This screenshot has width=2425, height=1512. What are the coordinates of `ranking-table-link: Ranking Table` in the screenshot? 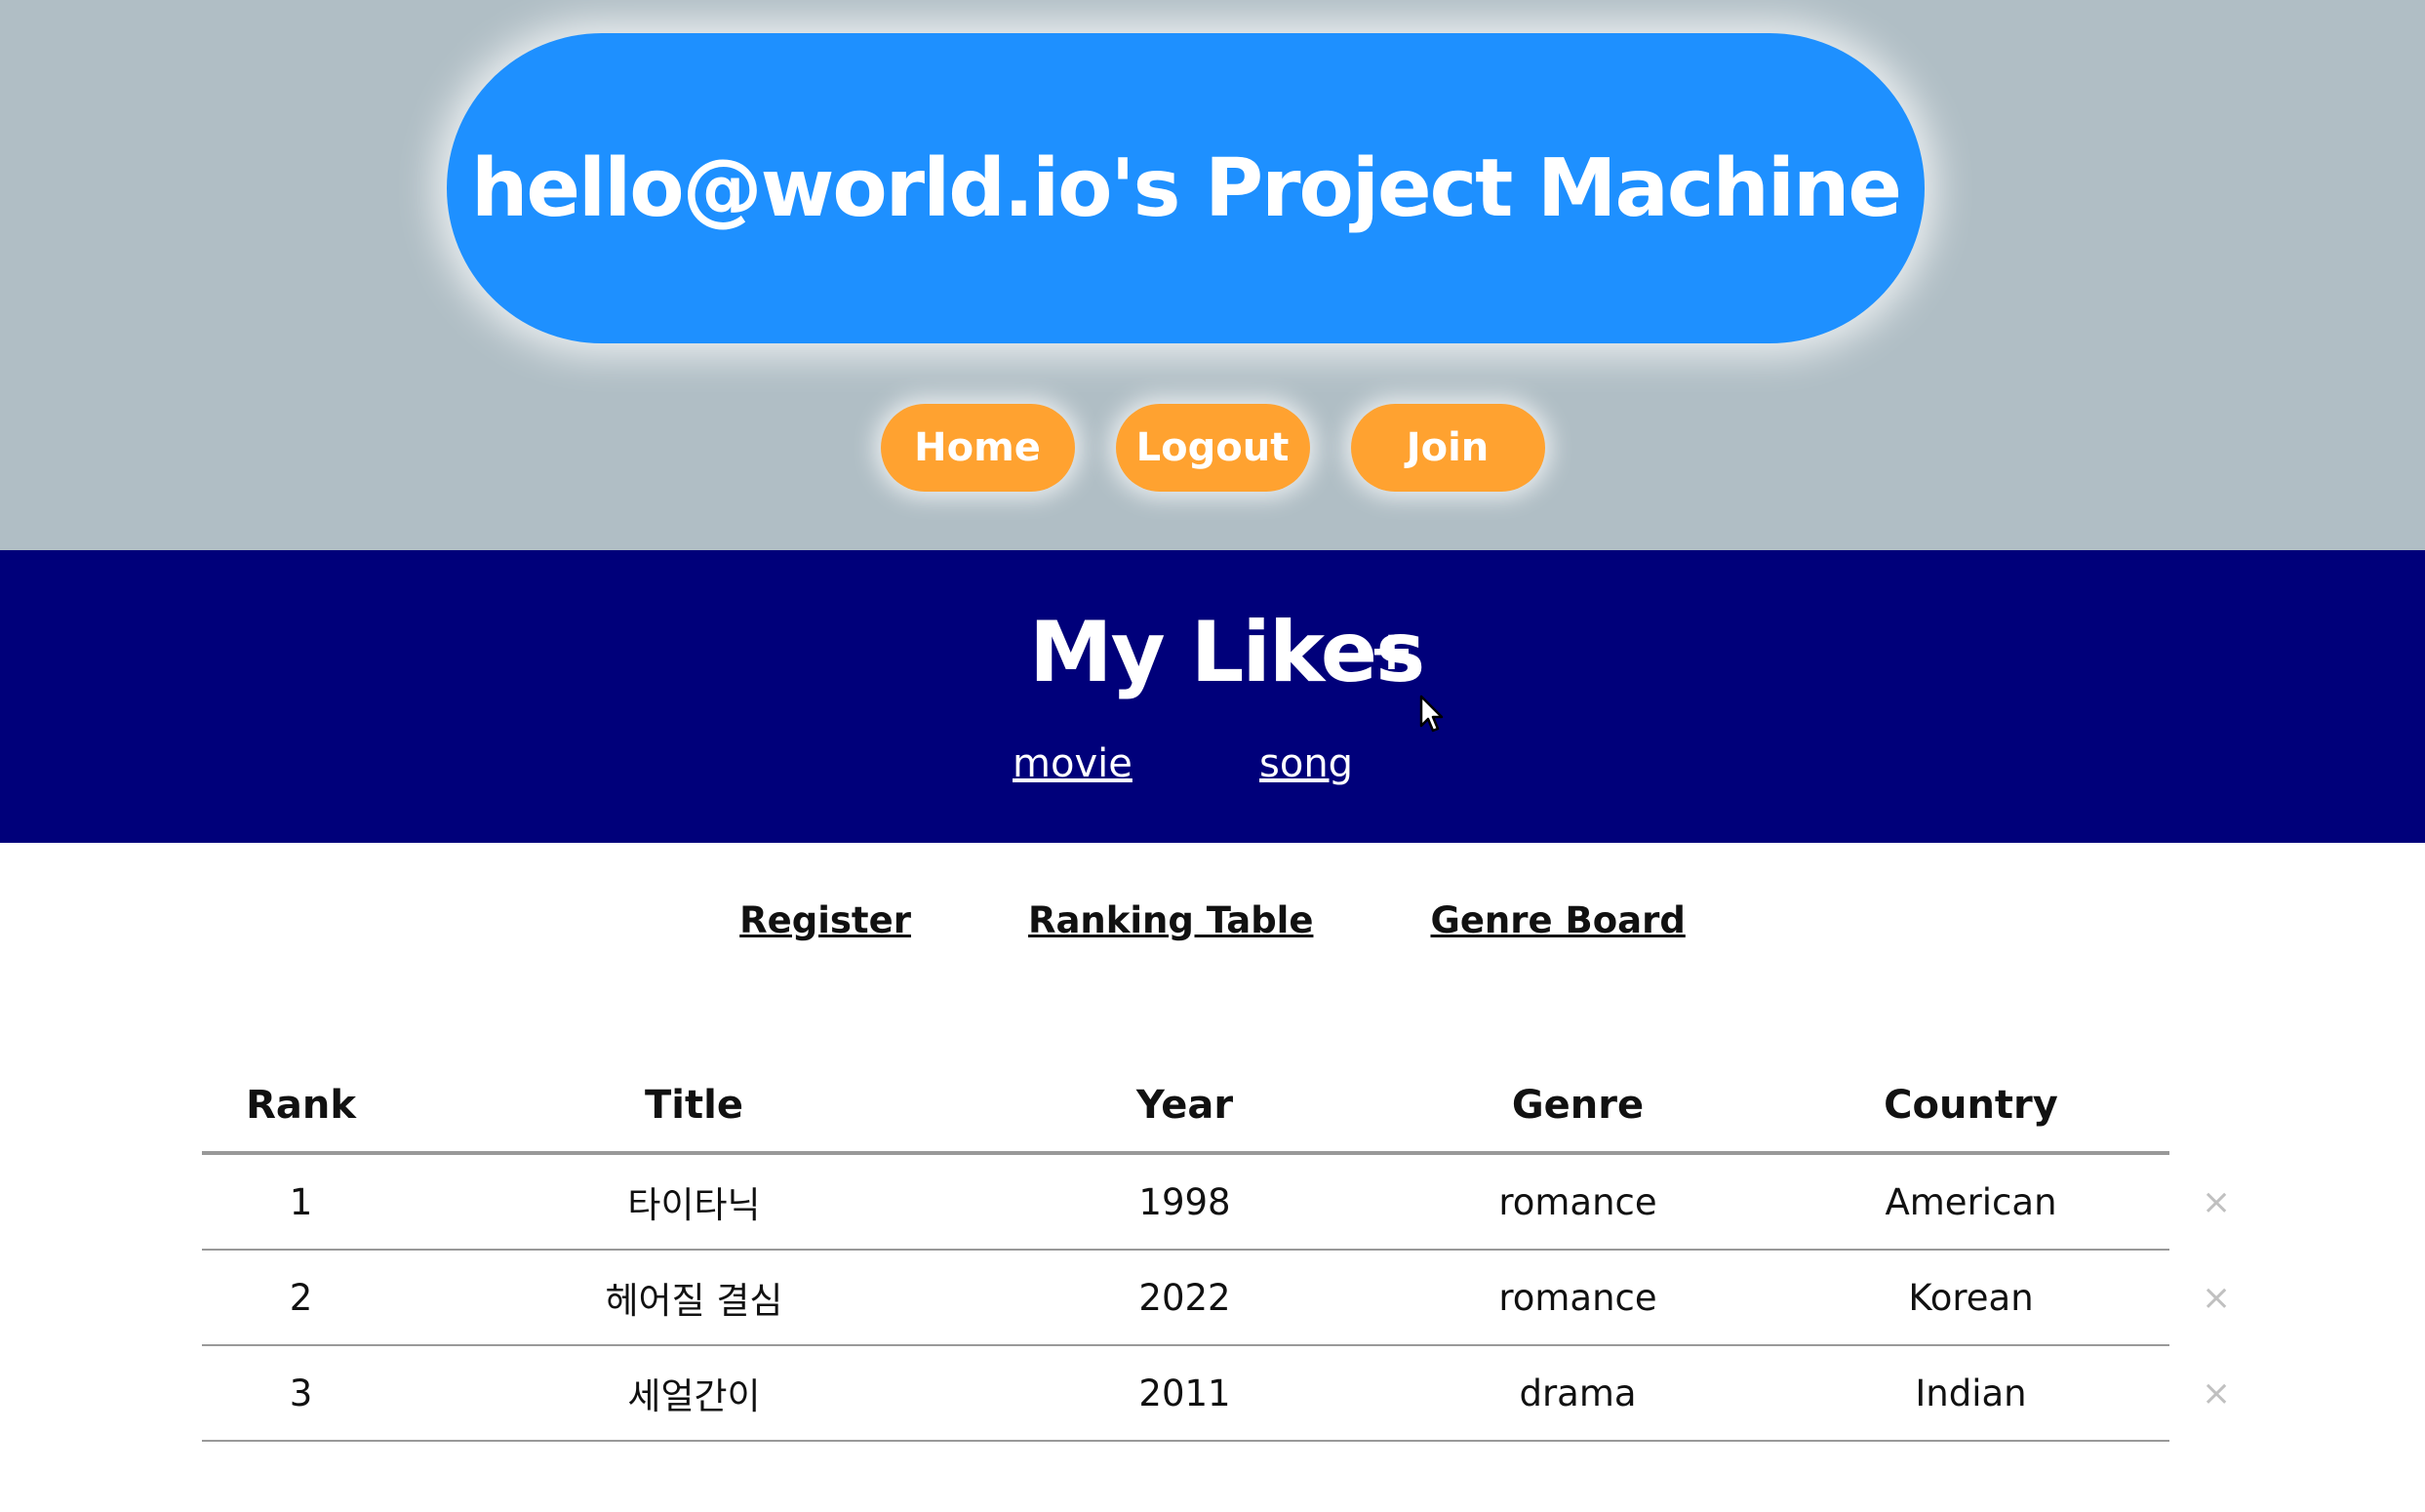 It's located at (1171, 920).